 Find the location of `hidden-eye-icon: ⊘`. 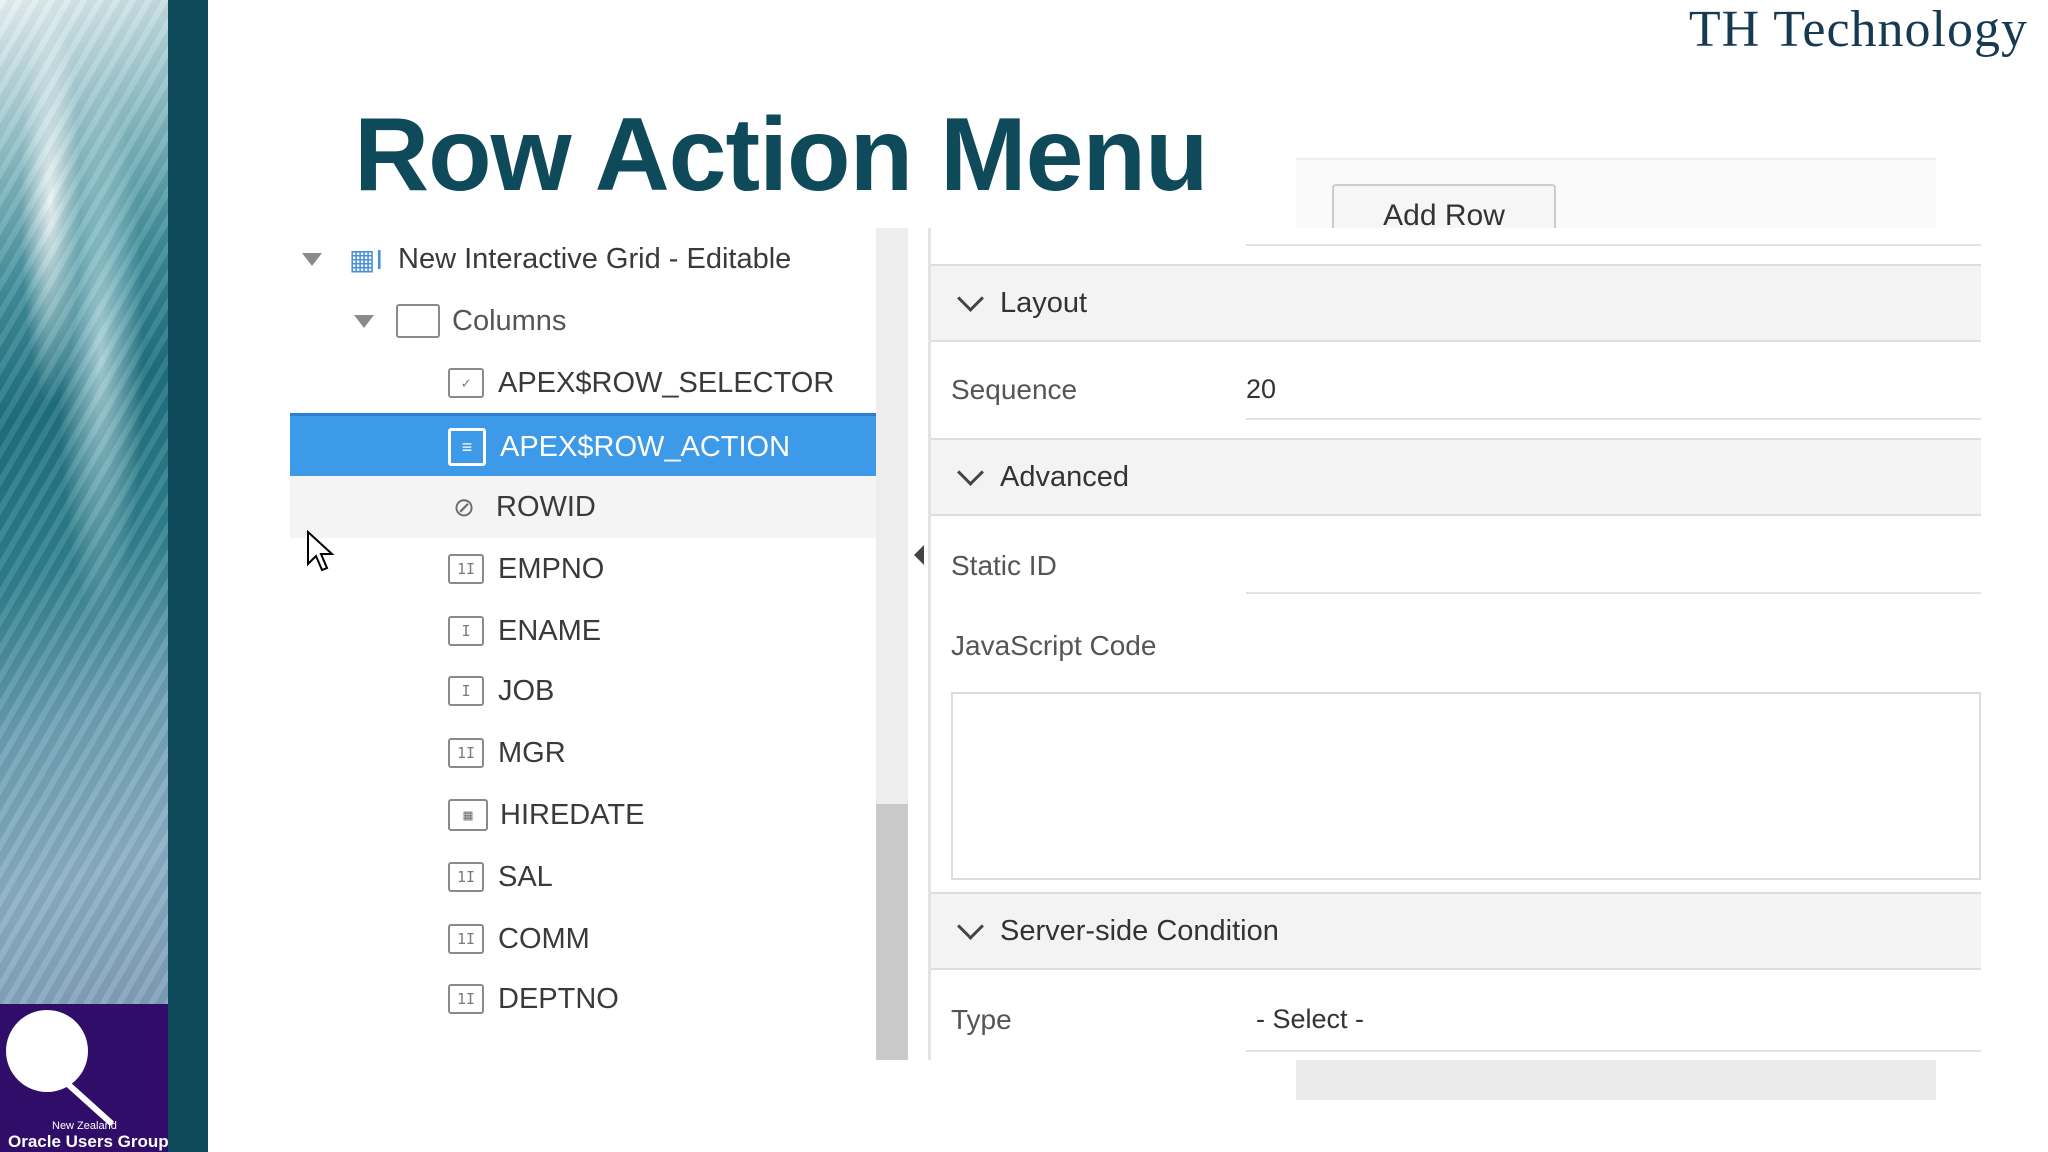

hidden-eye-icon: ⊘ is located at coordinates (464, 506).